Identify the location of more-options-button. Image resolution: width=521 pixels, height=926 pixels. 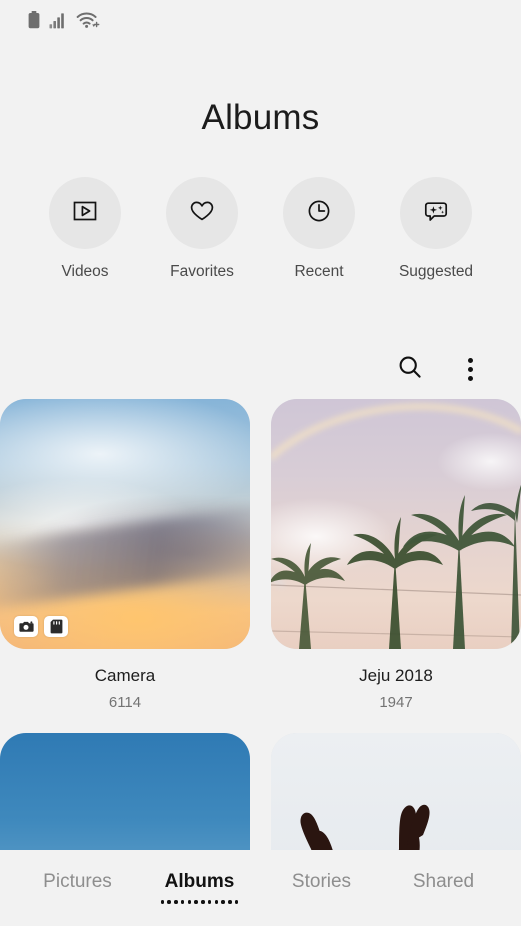
(470, 369).